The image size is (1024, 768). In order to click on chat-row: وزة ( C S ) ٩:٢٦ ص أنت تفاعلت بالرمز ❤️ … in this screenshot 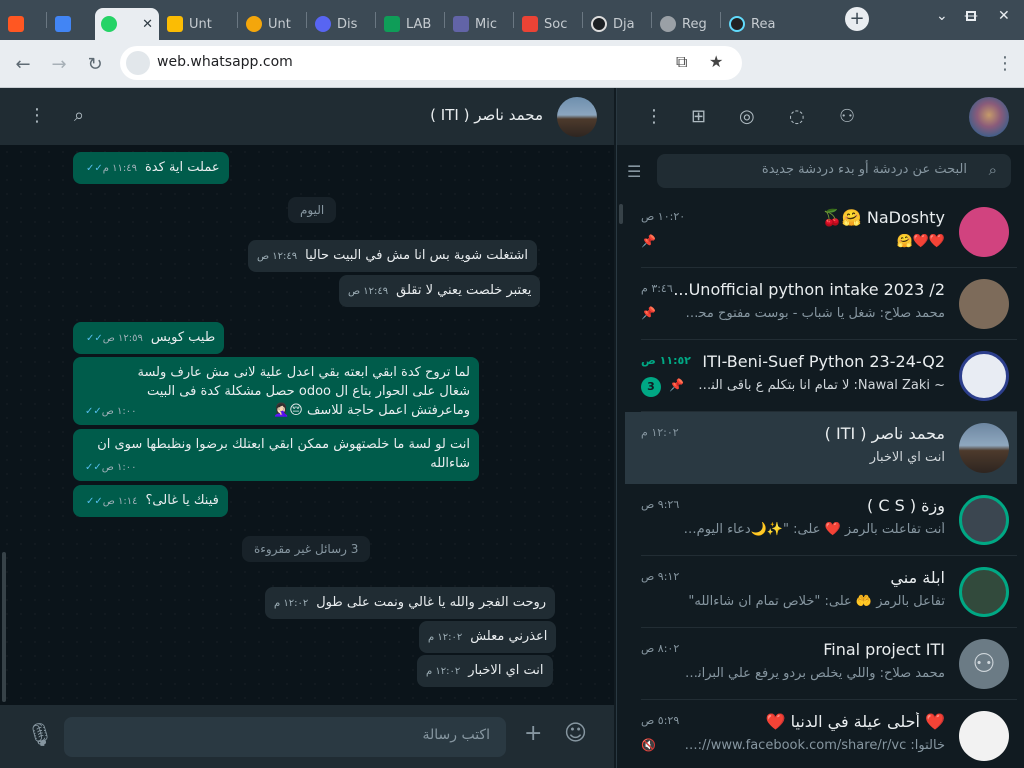, I will do `click(821, 520)`.